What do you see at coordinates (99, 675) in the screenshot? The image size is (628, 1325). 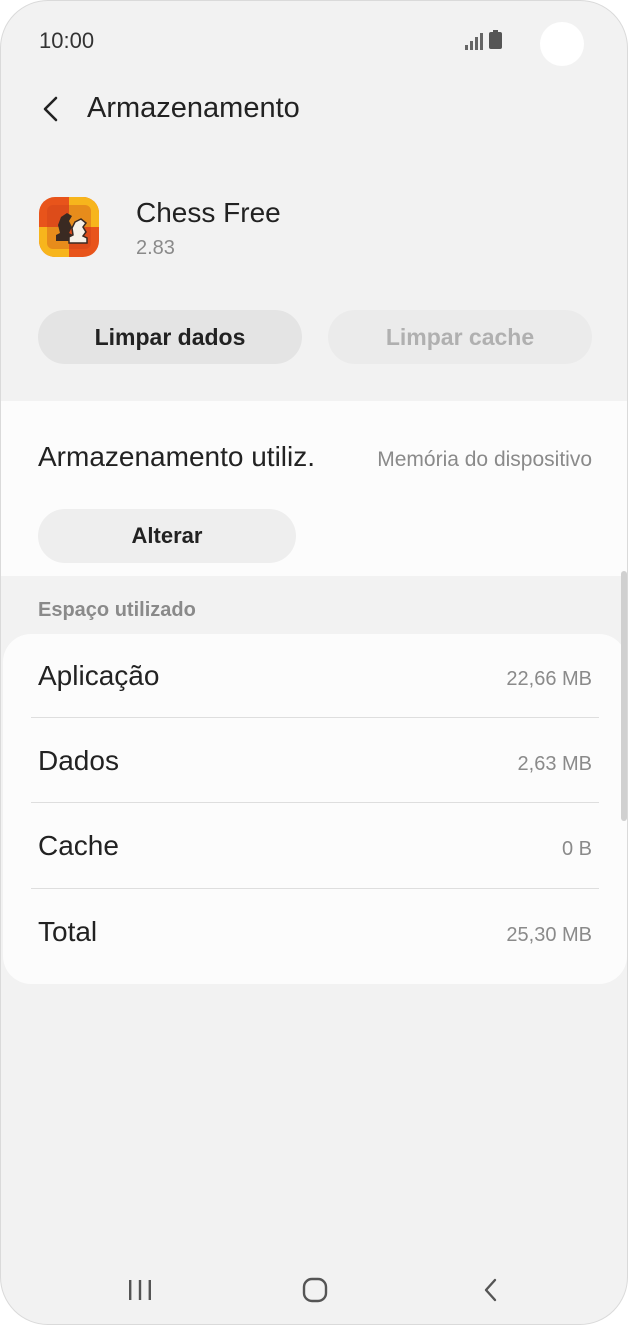 I see `usage-label: Aplicação` at bounding box center [99, 675].